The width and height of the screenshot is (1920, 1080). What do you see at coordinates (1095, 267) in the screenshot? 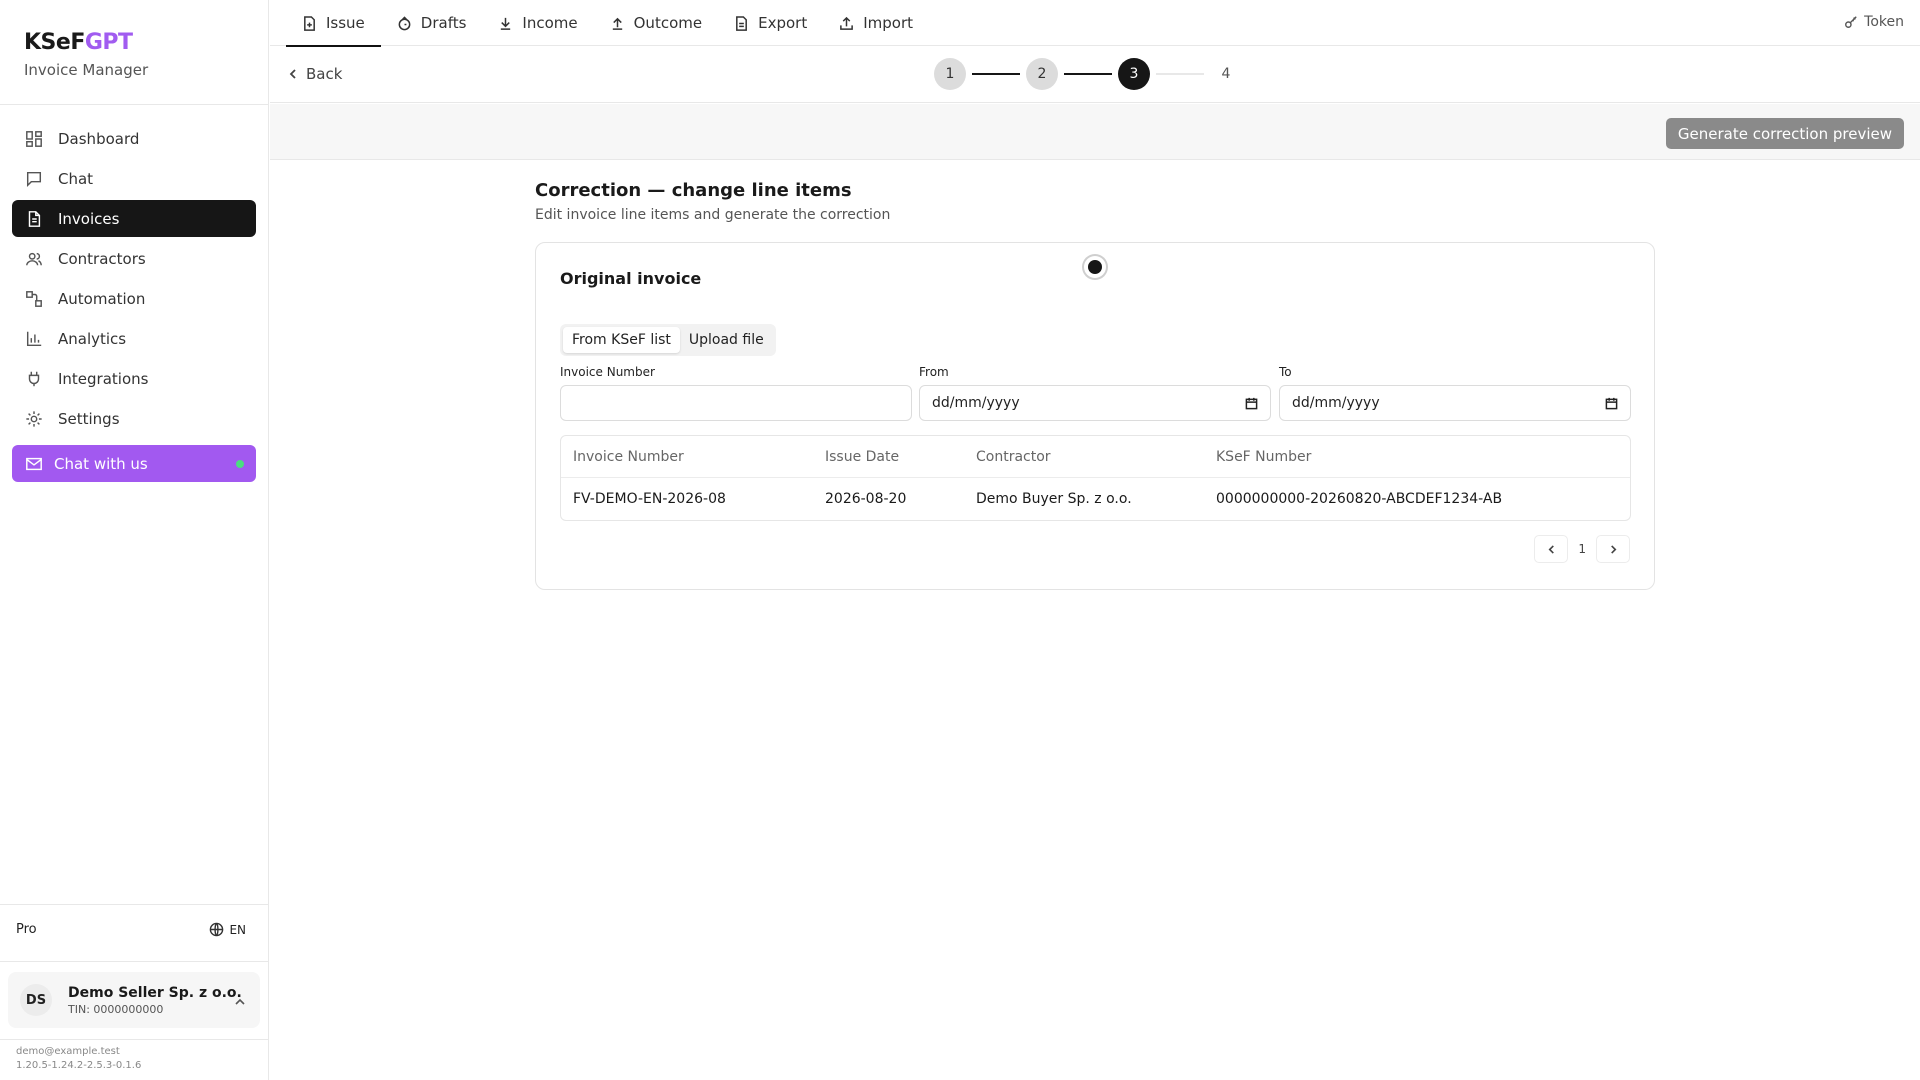
I see `radio-indicator` at bounding box center [1095, 267].